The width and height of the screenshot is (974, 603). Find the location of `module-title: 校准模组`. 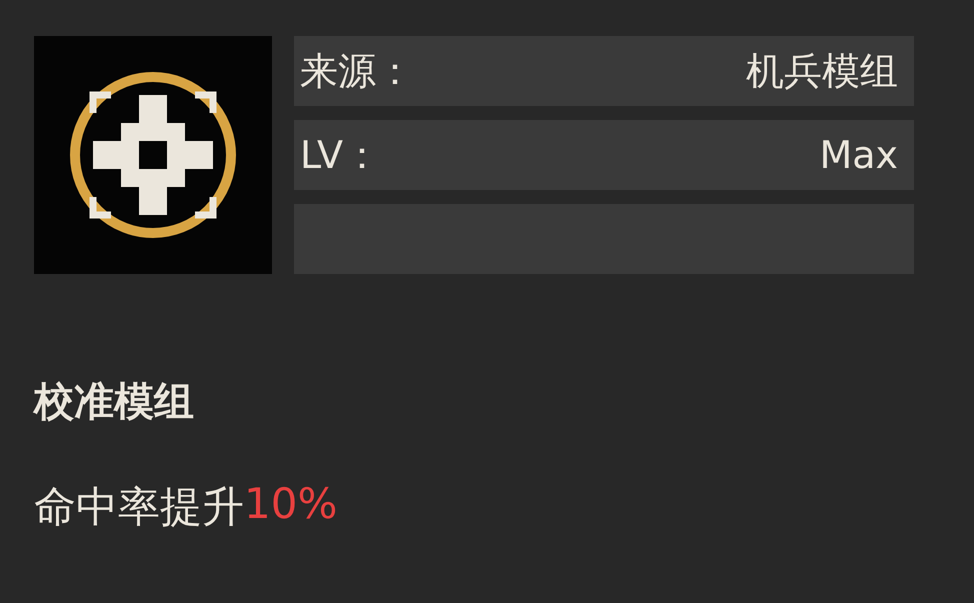

module-title: 校准模组 is located at coordinates (114, 402).